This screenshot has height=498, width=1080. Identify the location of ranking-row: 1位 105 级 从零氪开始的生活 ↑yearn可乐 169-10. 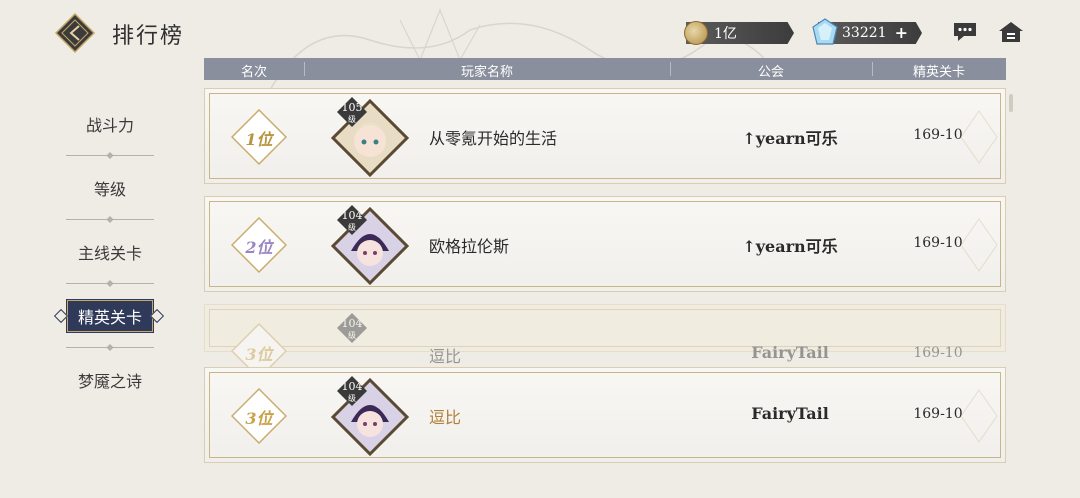
(605, 136).